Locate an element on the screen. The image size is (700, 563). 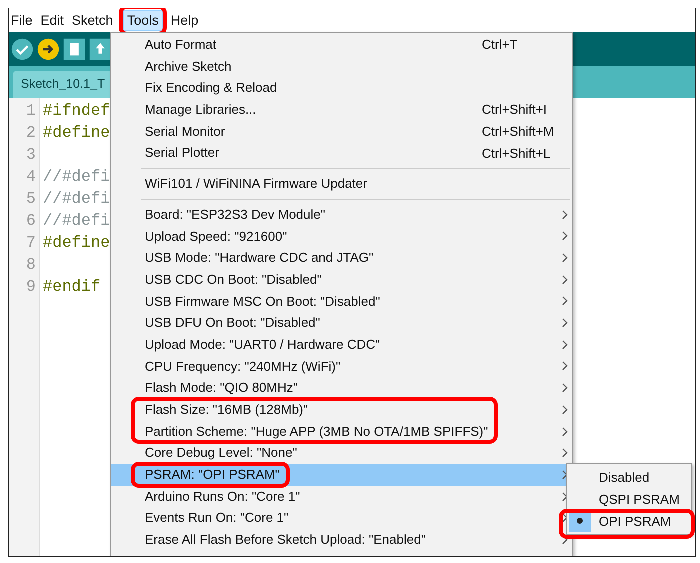
shortcut-label: Ctrl+Shift+L is located at coordinates (516, 153).